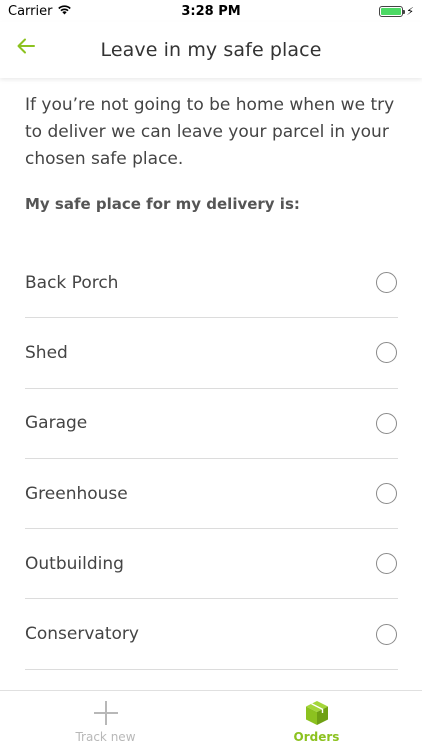 This screenshot has height=750, width=422. Describe the element at coordinates (82, 634) in the screenshot. I see `option-label: Conservatory` at that location.